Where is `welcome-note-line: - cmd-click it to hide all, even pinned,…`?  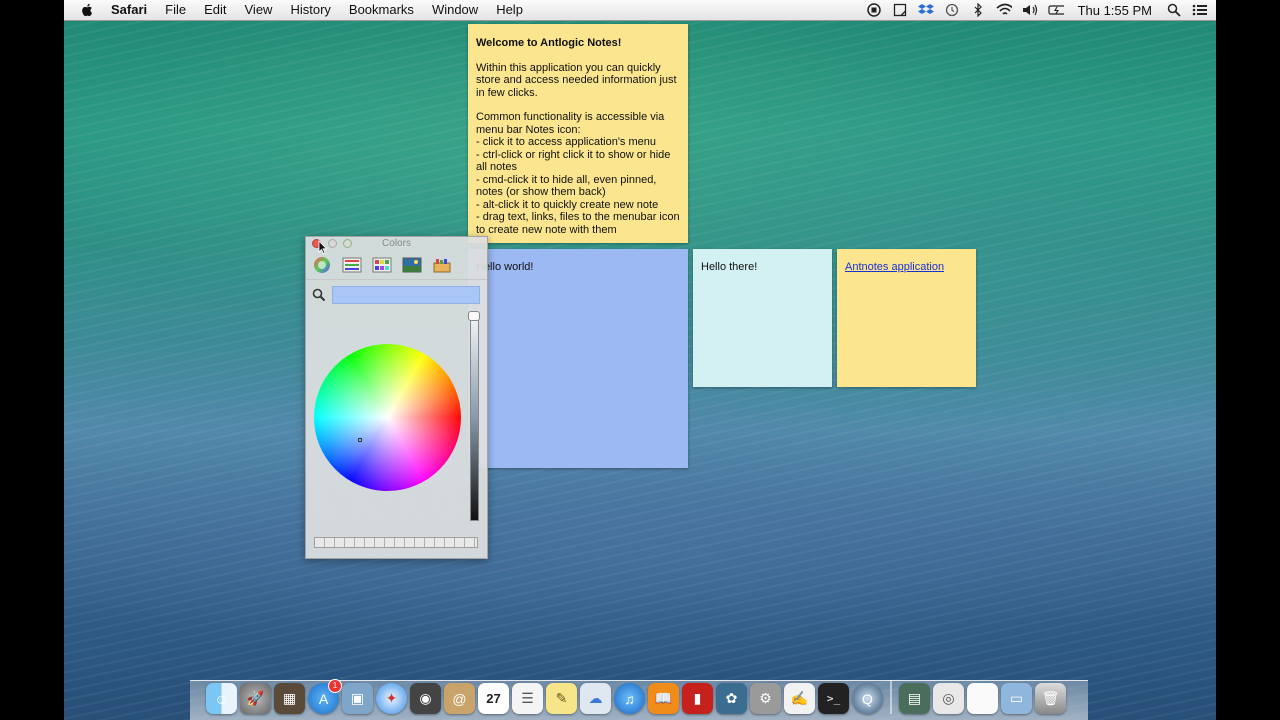 welcome-note-line: - cmd-click it to hide all, even pinned,… is located at coordinates (566, 186).